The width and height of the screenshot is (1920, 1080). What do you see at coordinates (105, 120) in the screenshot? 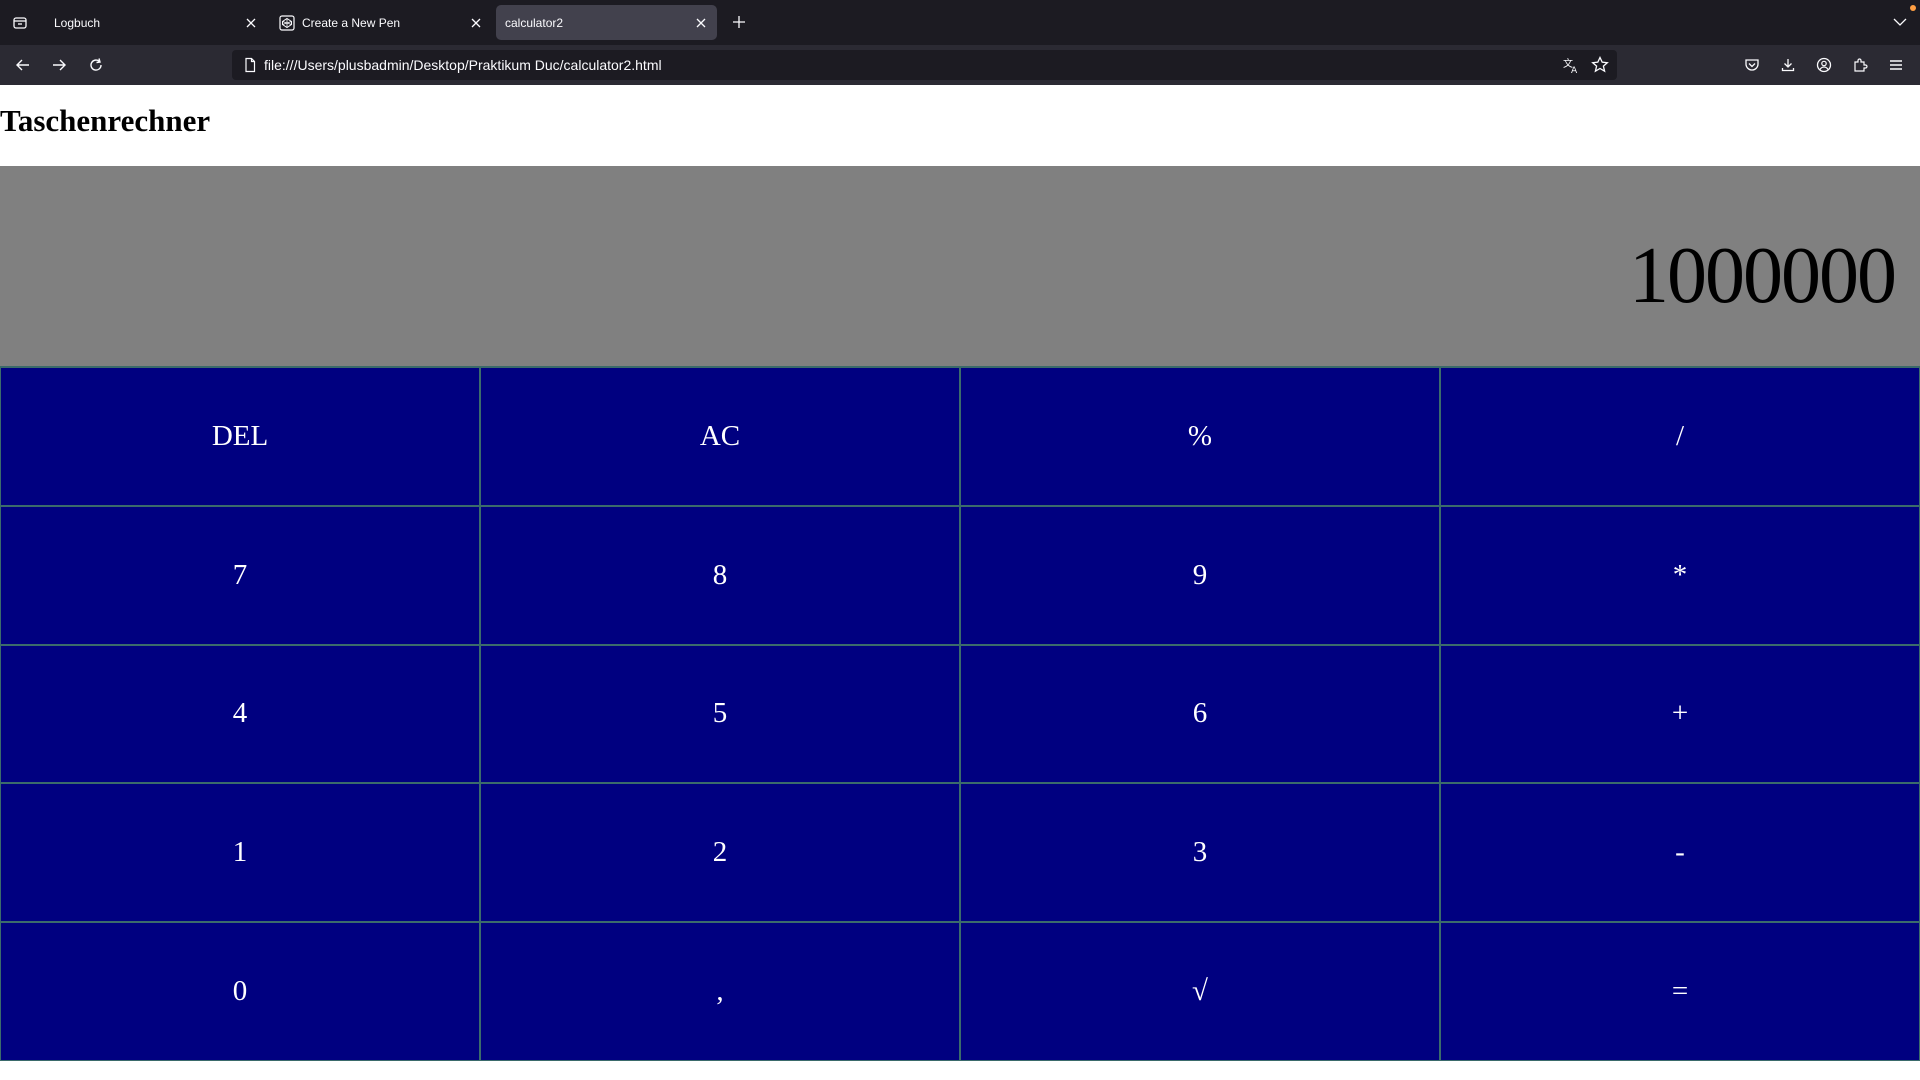
I see `page-title: Taschenrechner` at bounding box center [105, 120].